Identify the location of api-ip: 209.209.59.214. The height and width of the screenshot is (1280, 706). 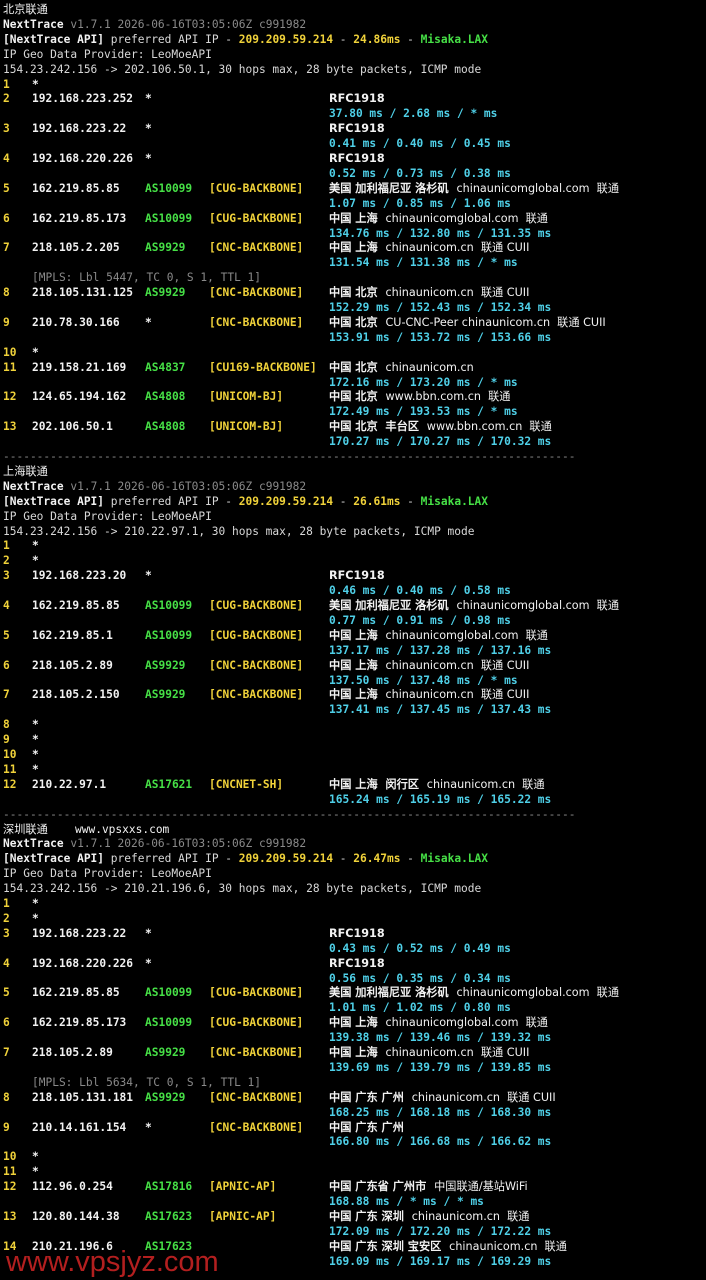
(286, 39).